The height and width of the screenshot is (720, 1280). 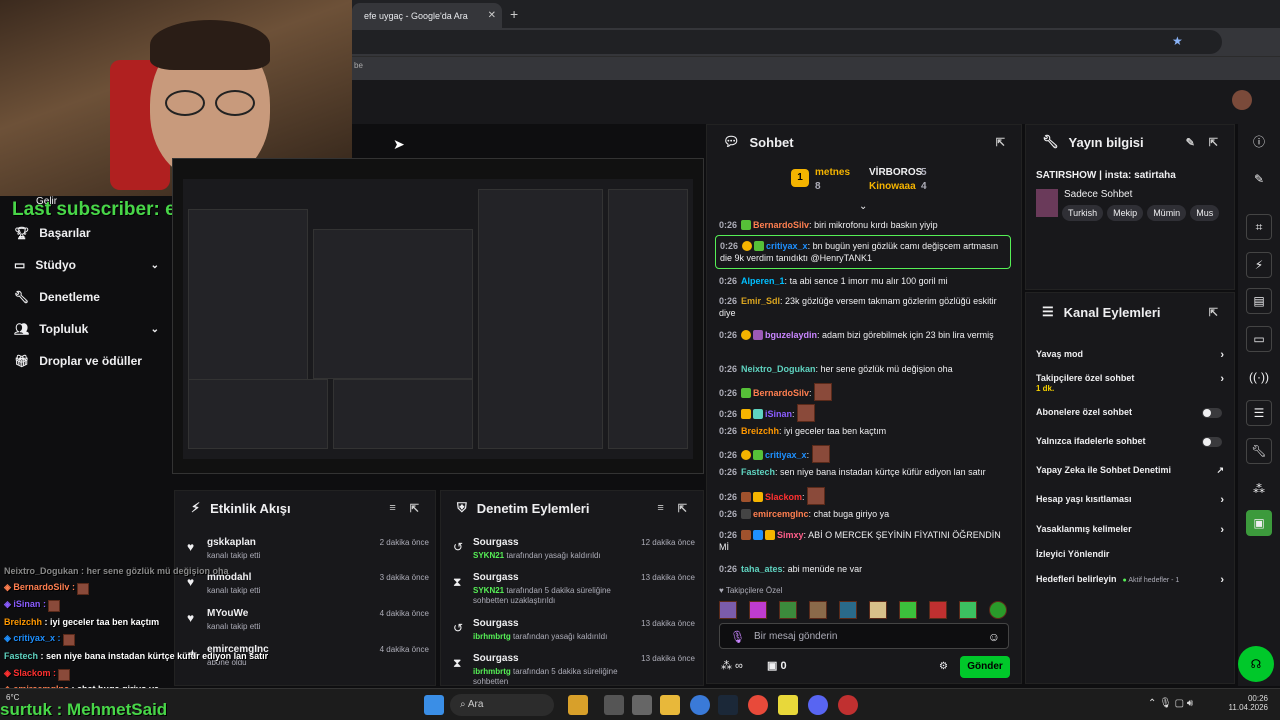 I want to click on nav-item-achievements: 🏆︎ Başarılar, so click(x=86, y=233).